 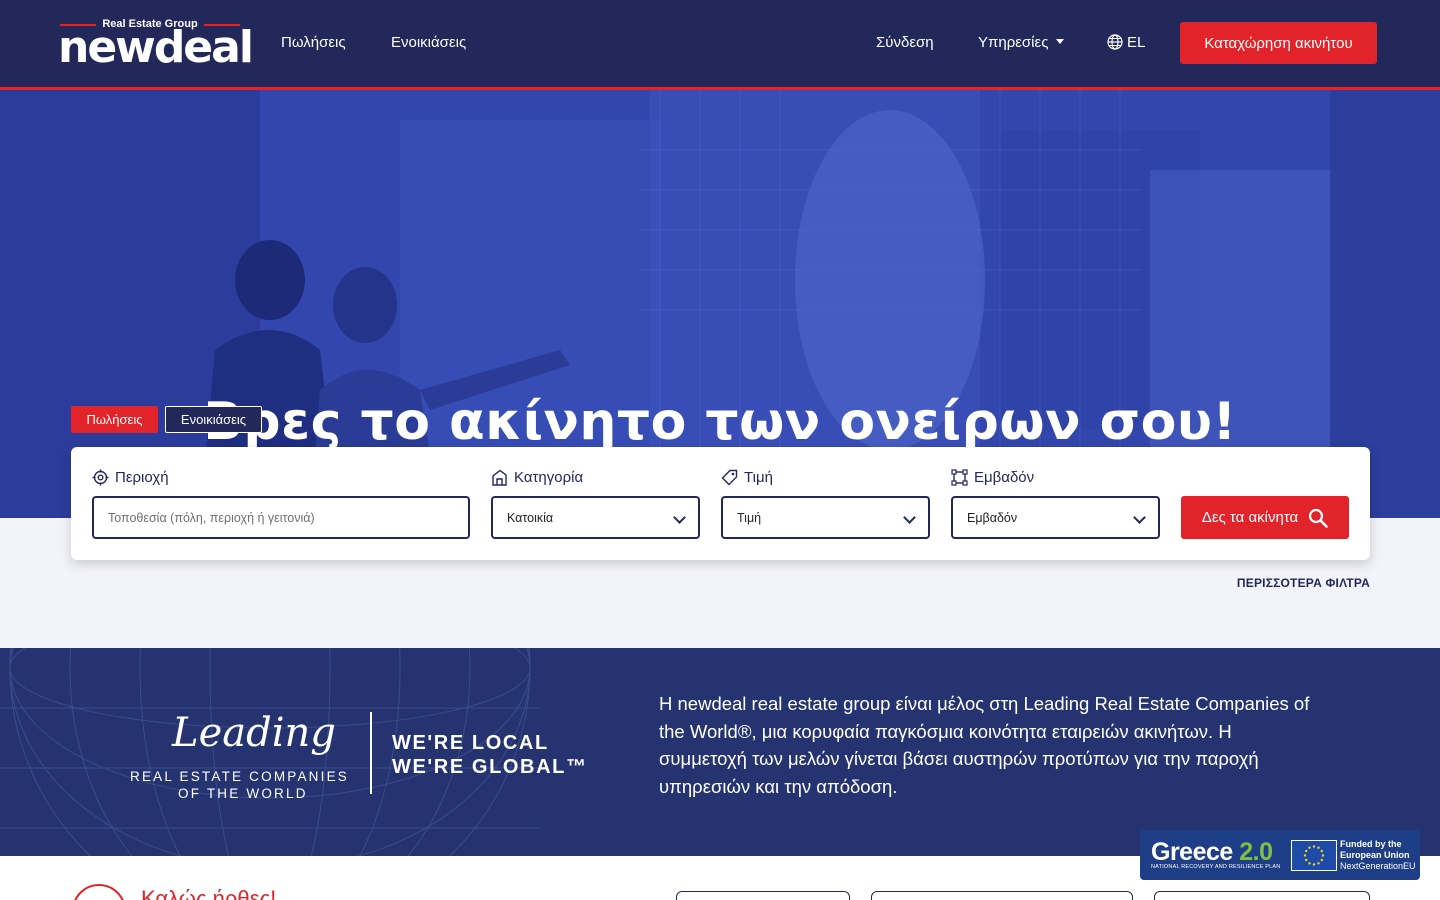 I want to click on size-select: Εμβαδόν, so click(x=1055, y=517).